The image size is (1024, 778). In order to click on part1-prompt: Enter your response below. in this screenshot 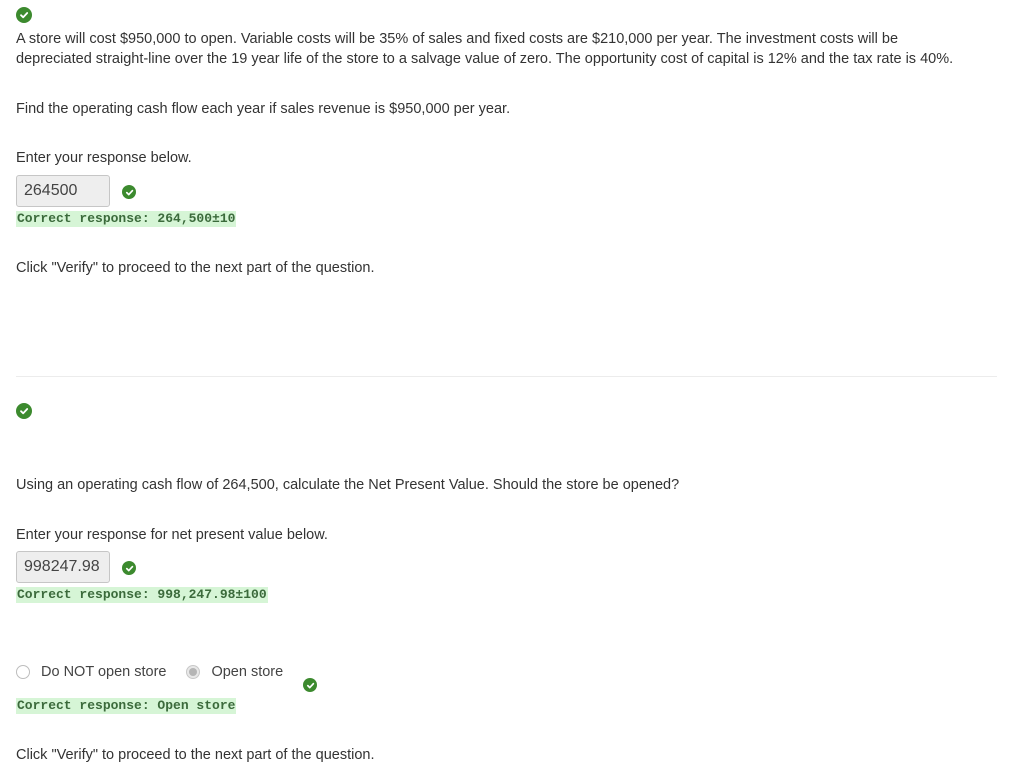, I will do `click(104, 158)`.